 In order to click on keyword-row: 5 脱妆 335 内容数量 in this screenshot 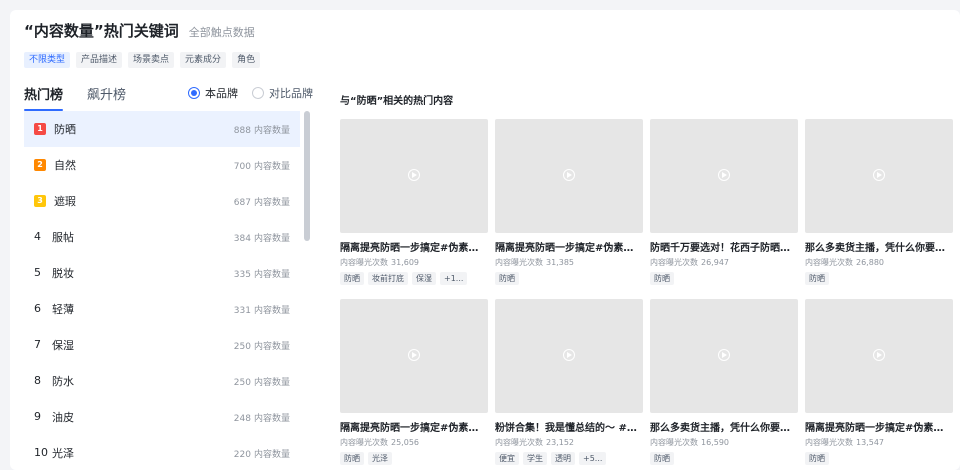, I will do `click(162, 273)`.